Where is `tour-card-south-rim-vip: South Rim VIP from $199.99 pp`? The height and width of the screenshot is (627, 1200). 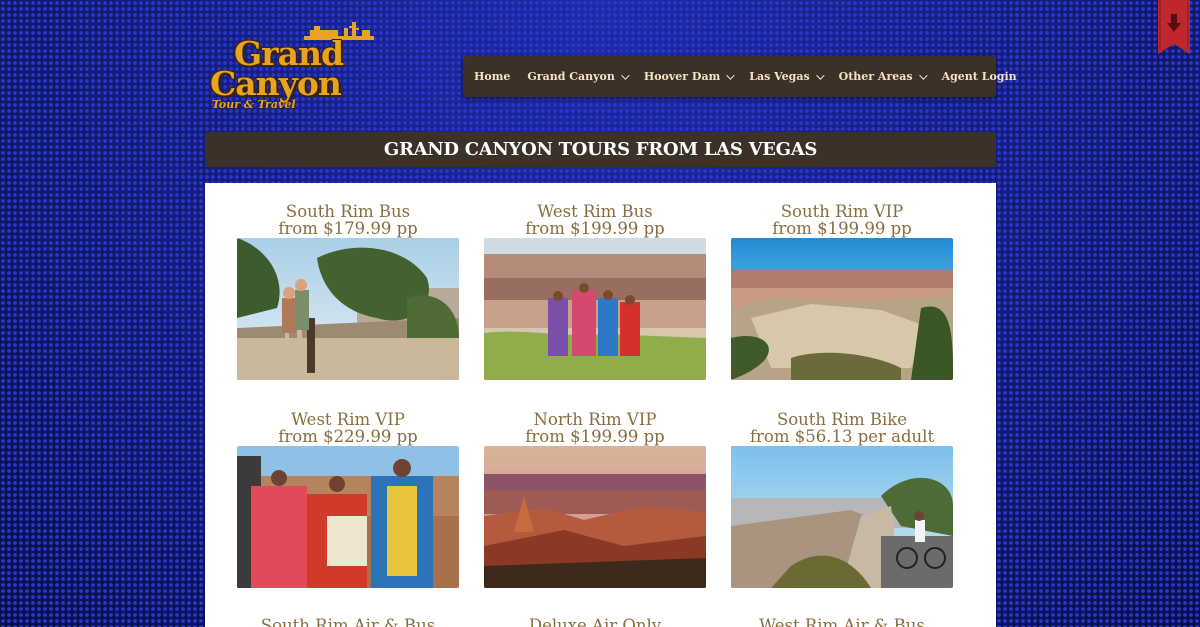
tour-card-south-rim-vip: South Rim VIP from $199.99 pp is located at coordinates (842, 291).